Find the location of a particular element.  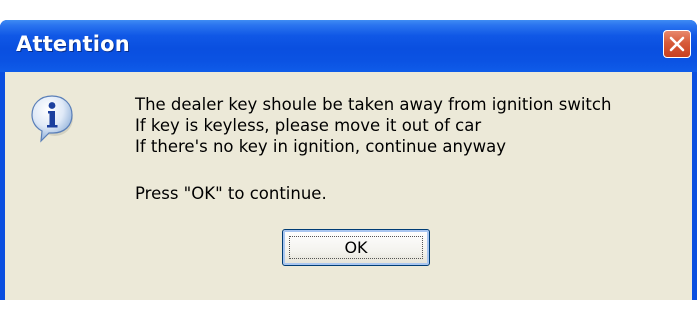

close-icon is located at coordinates (677, 44).